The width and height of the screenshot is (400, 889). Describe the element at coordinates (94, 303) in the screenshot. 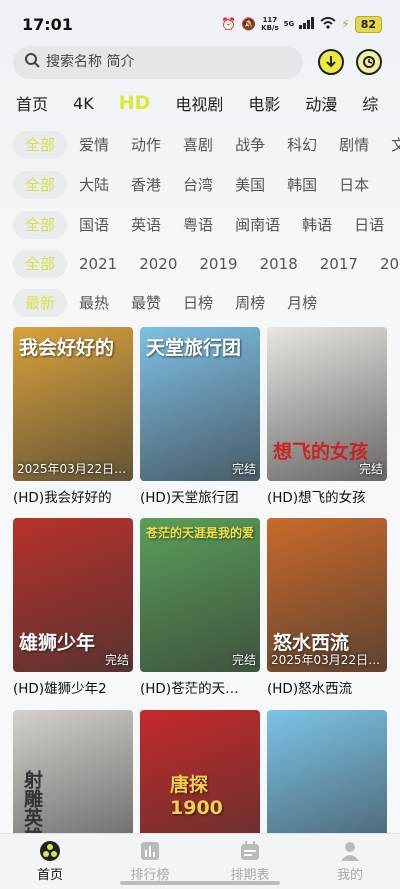

I see `sort-chip: 最热` at that location.